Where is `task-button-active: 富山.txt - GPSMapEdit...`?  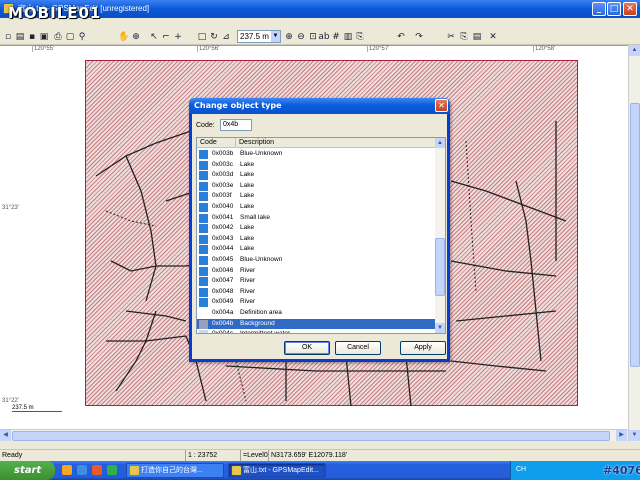
task-button-active: 富山.txt - GPSMapEdit... is located at coordinates (277, 470).